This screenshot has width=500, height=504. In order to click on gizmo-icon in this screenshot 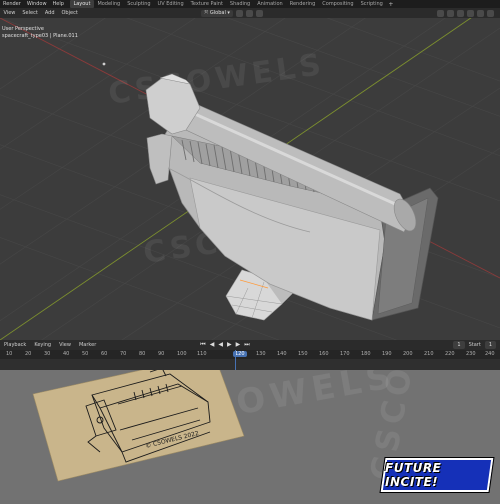, I will do `click(450, 13)`.